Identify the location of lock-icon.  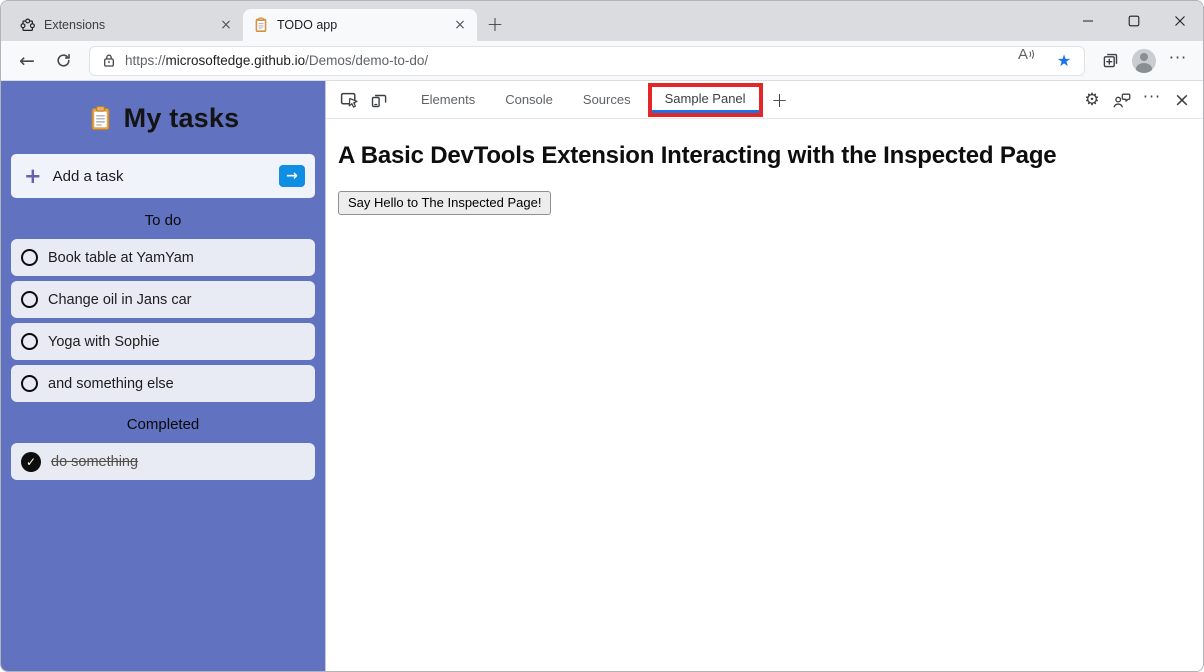
(109, 60).